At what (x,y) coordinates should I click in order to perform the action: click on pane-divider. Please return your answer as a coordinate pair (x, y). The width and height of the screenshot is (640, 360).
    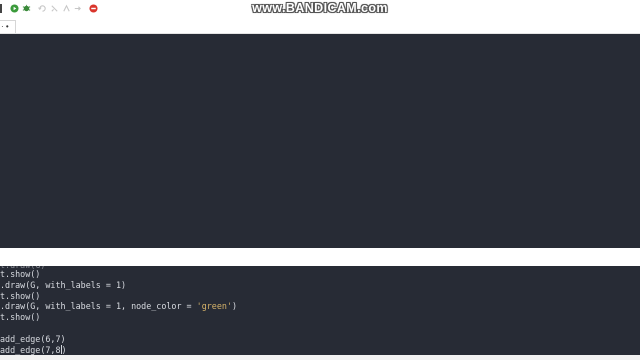
    Looking at the image, I should click on (320, 257).